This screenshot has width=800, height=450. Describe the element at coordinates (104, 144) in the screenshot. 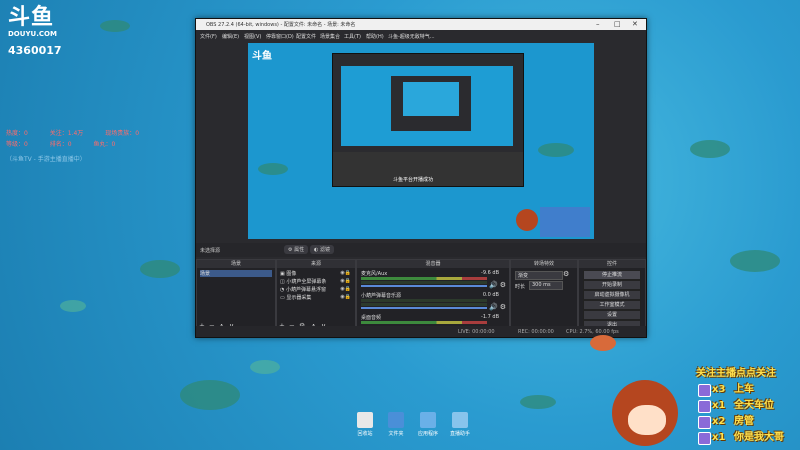

I see `stat-fishball: 鱼丸：0` at that location.